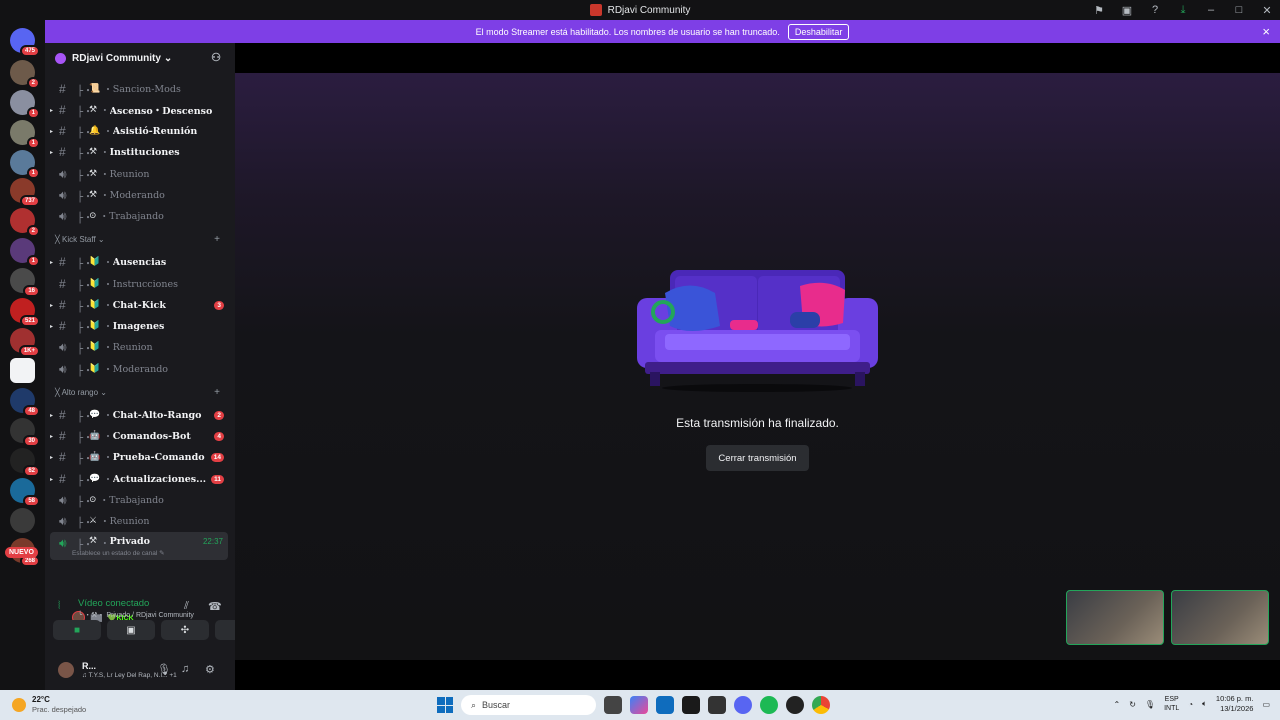 This screenshot has height=720, width=1280. I want to click on server-list: 475 2 1 1 1 737 2 1 16 521 1K+ 48 30 62 58 268, so click(22, 355).